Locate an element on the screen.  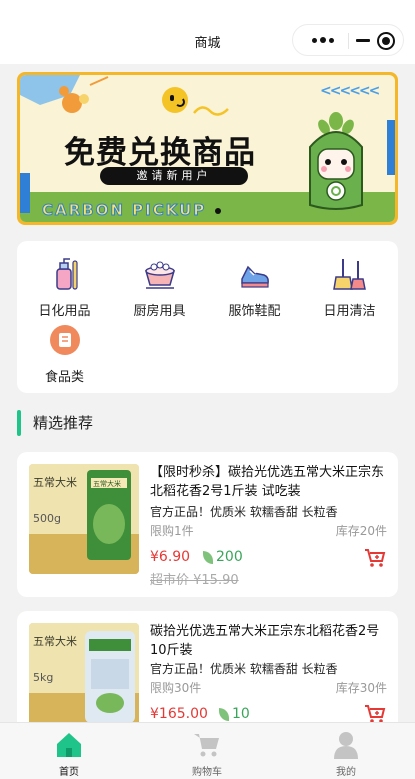
tab-bar: 首页 购物车 我的 is located at coordinates (207, 750).